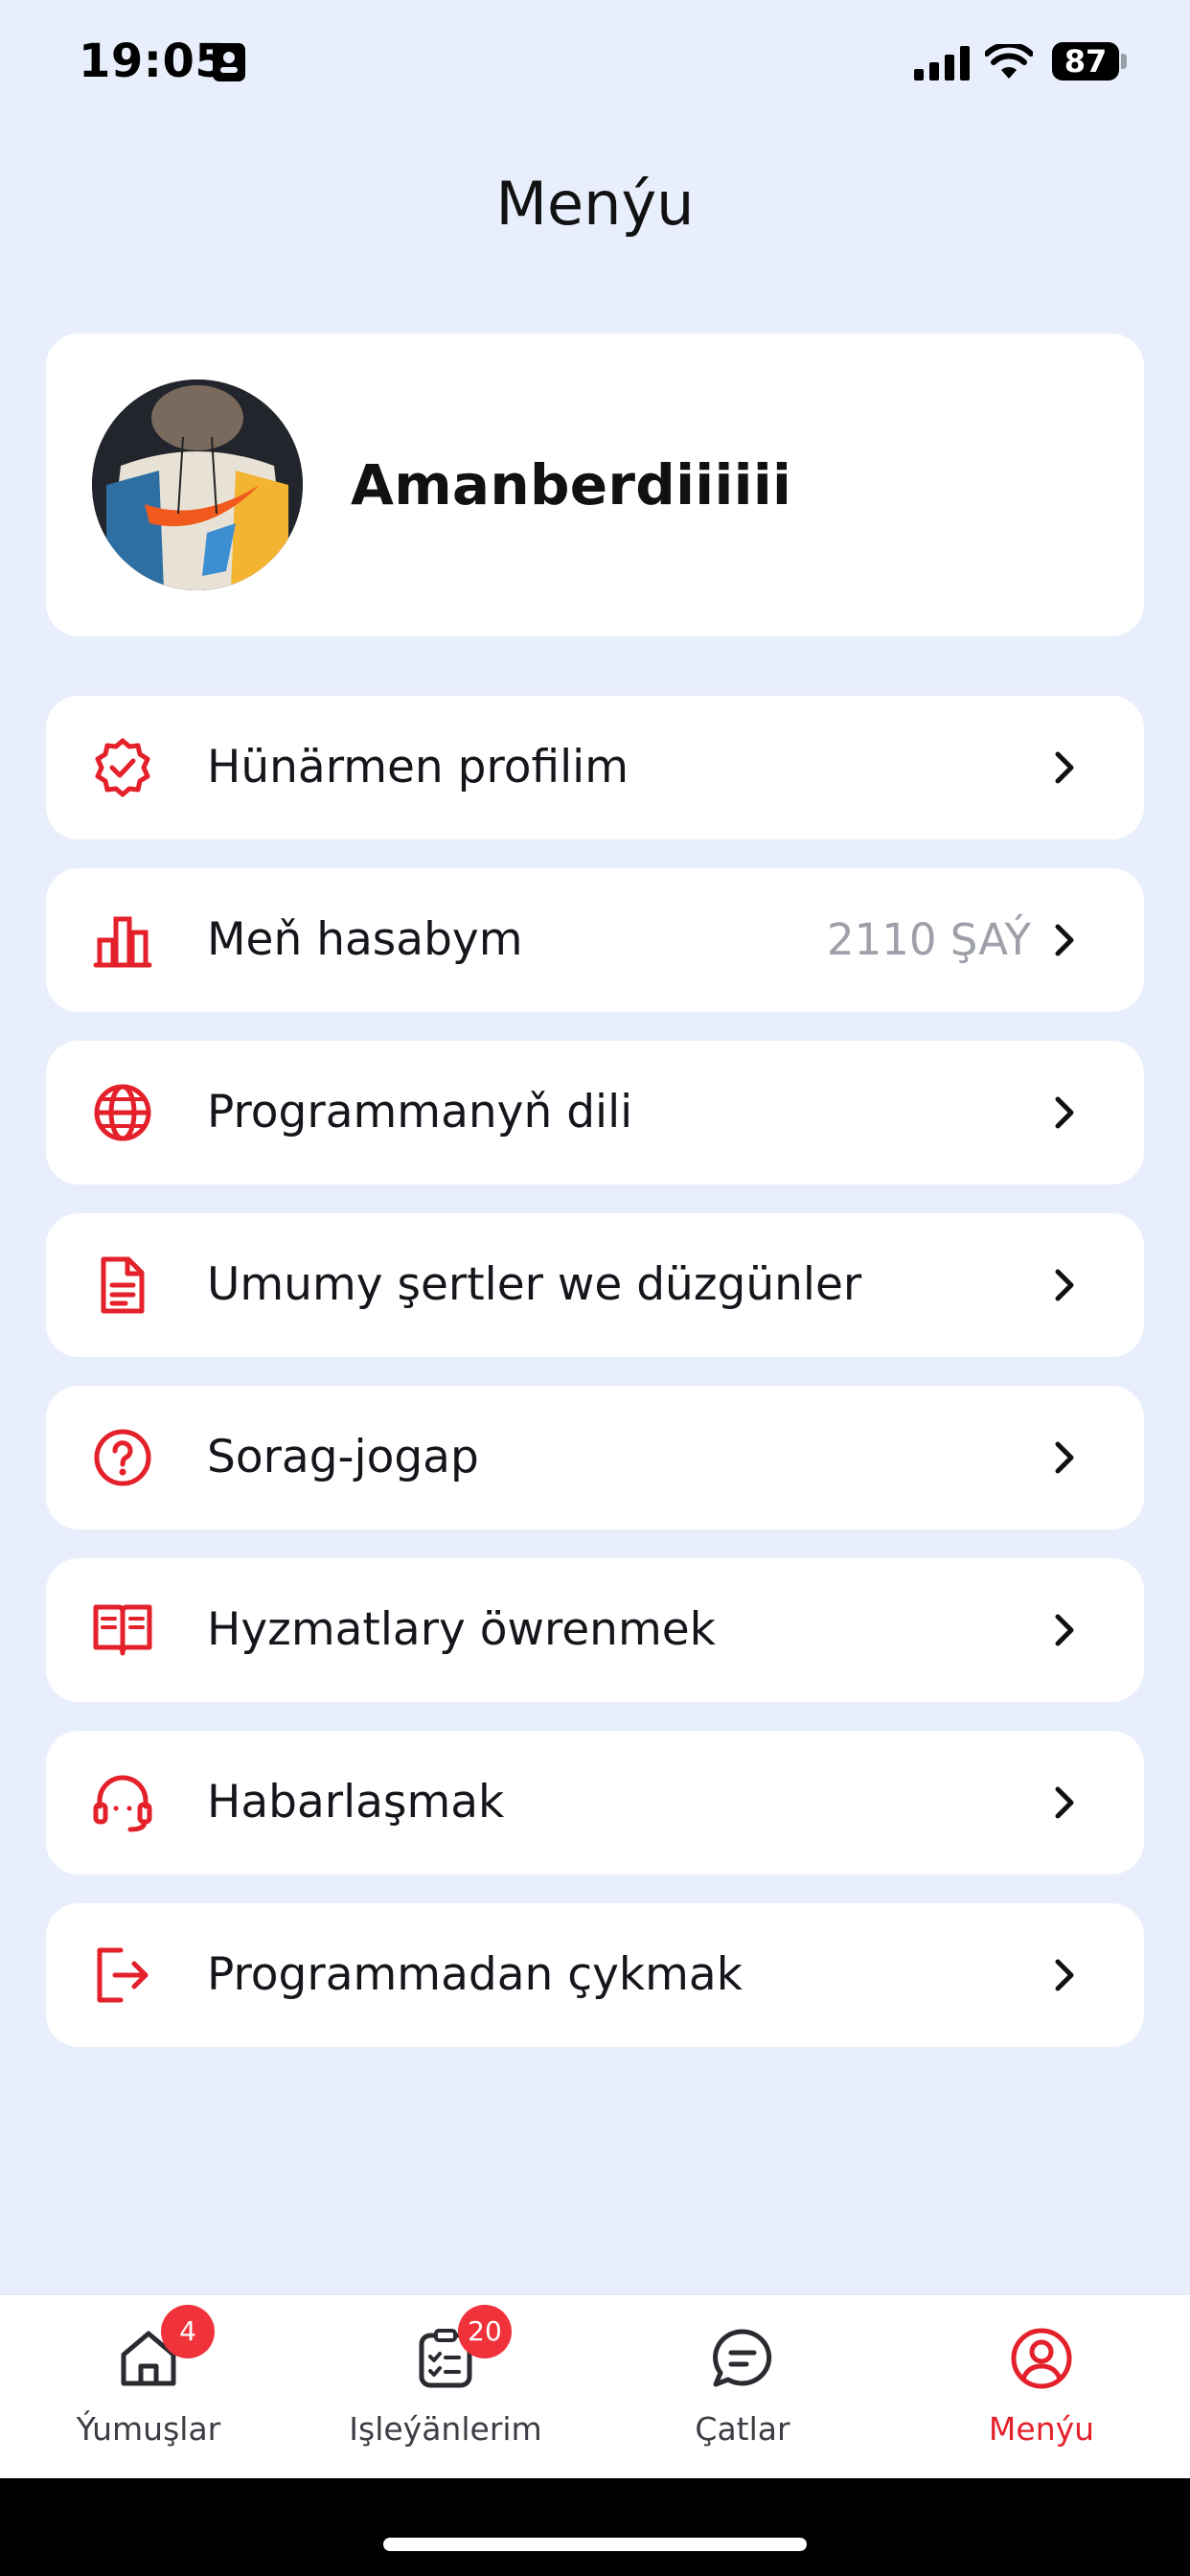 Image resolution: width=1190 pixels, height=2576 pixels. Describe the element at coordinates (1041, 2429) in the screenshot. I see `tab-label: Menýu` at that location.